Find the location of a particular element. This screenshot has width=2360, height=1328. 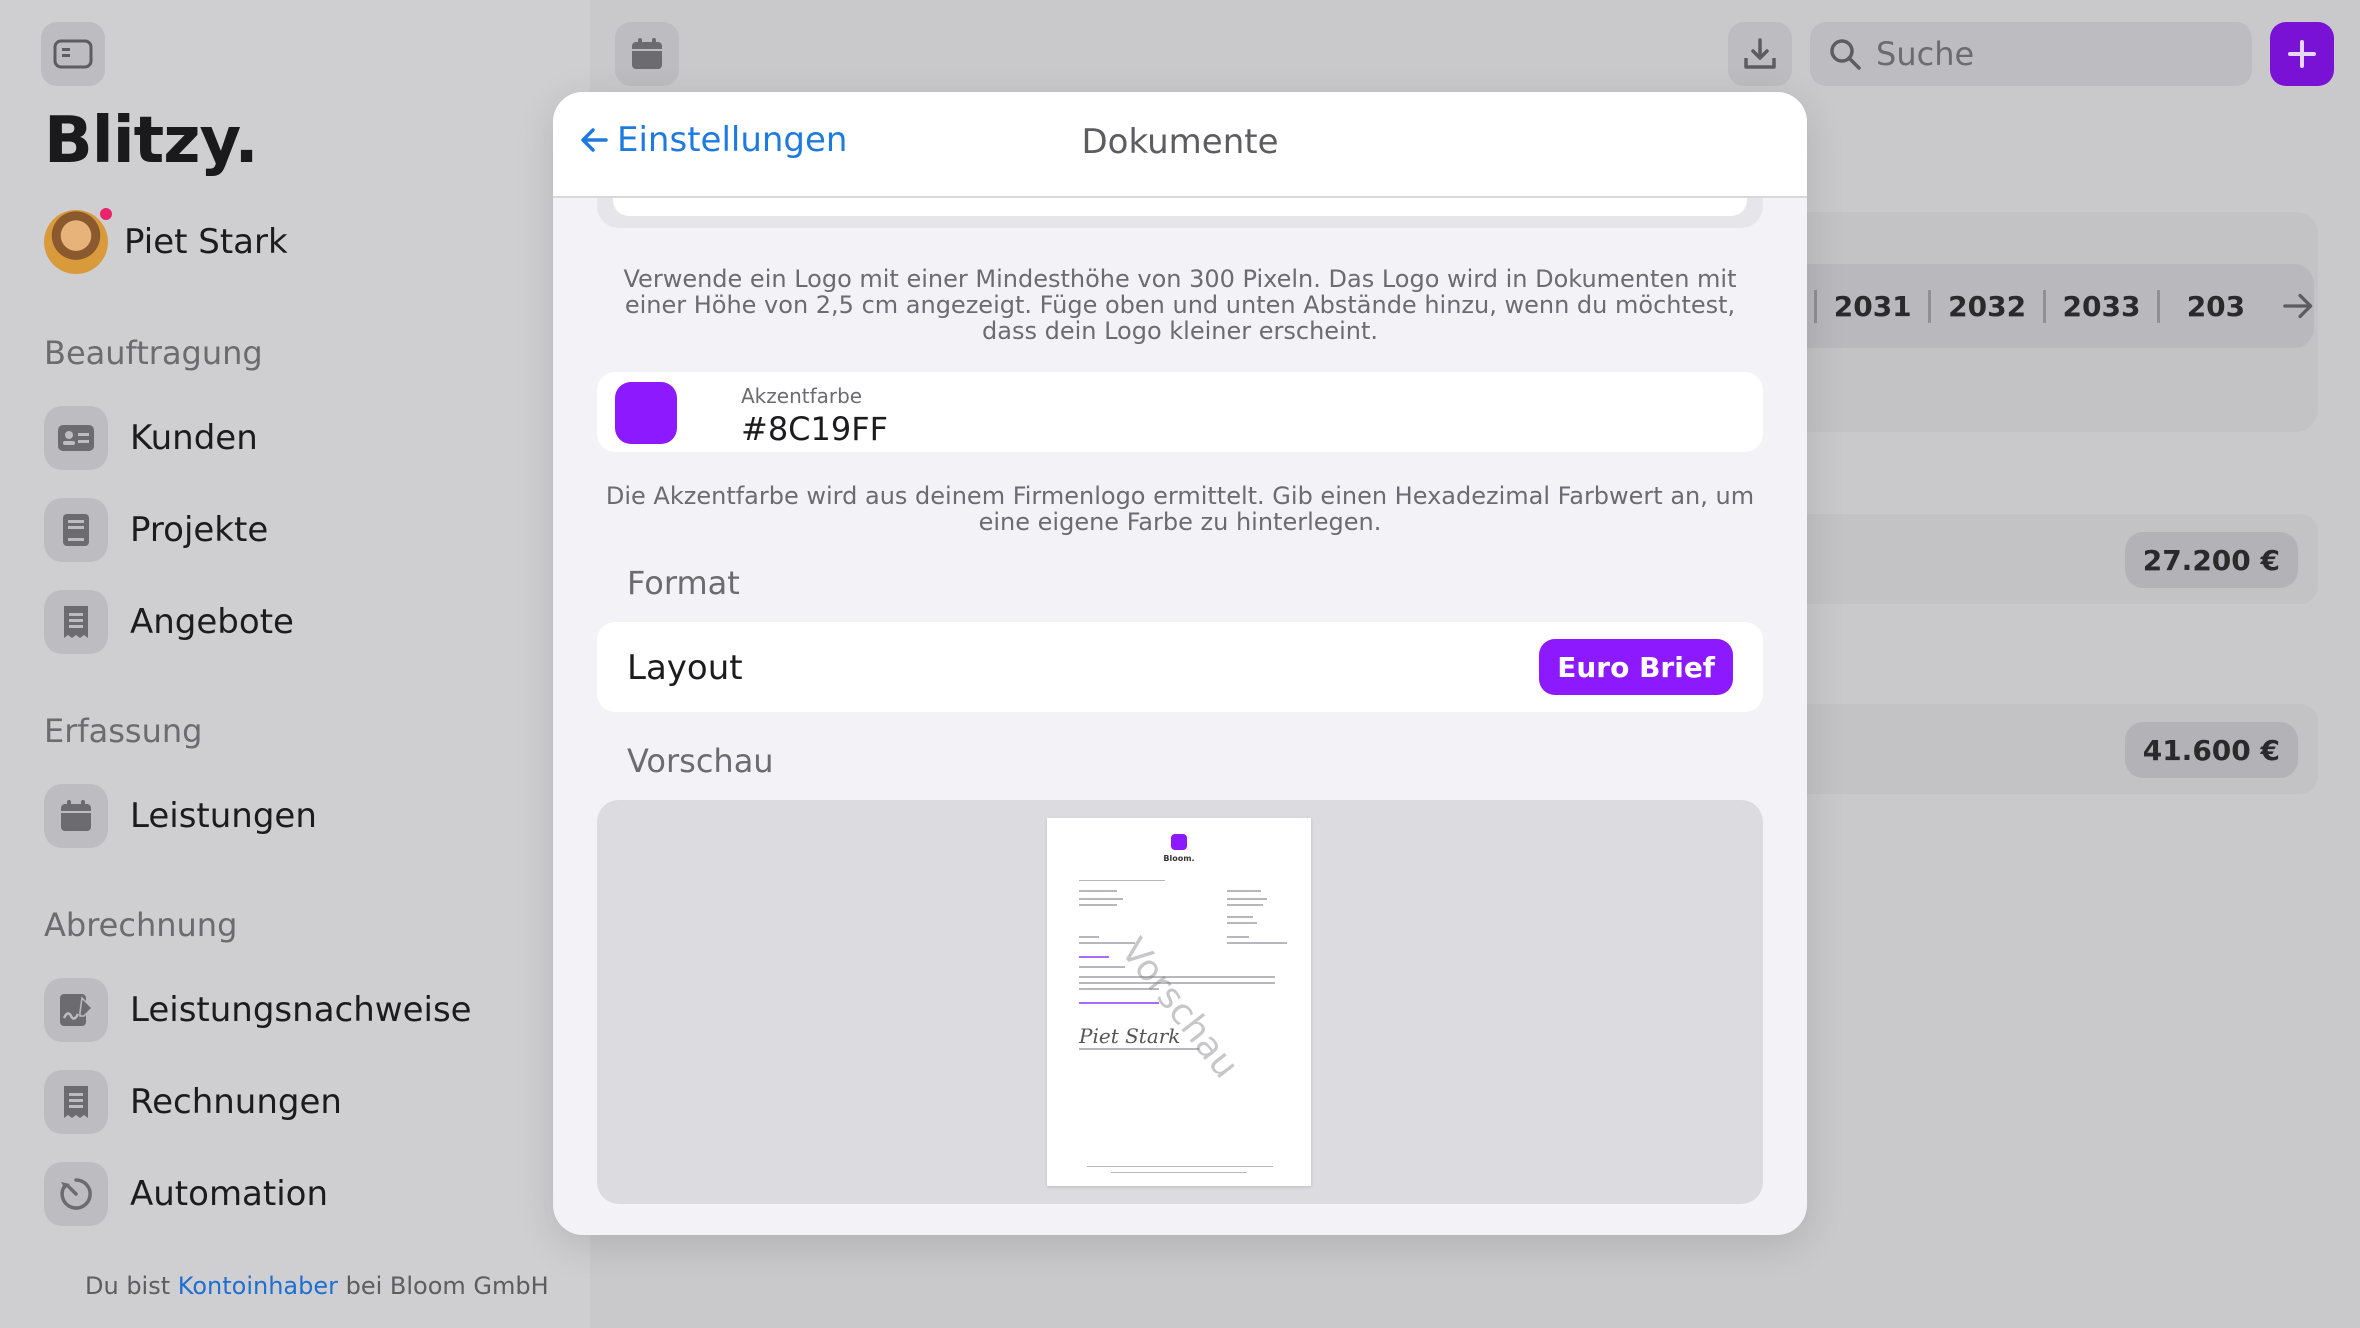

preview-section-title: Vorschau is located at coordinates (700, 761).